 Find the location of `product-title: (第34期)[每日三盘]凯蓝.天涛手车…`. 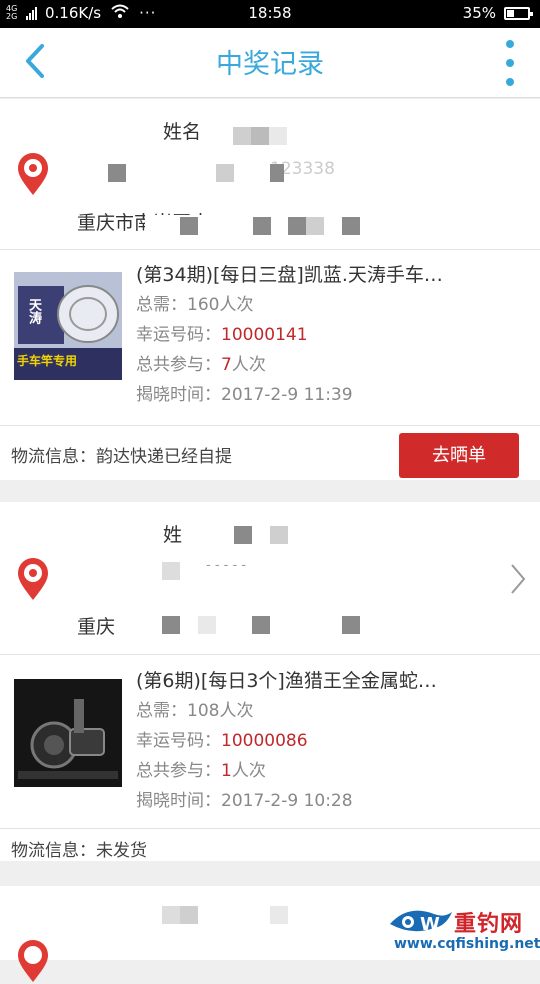

product-title: (第34期)[每日三盘]凯蓝.天涛手车… is located at coordinates (289, 275).